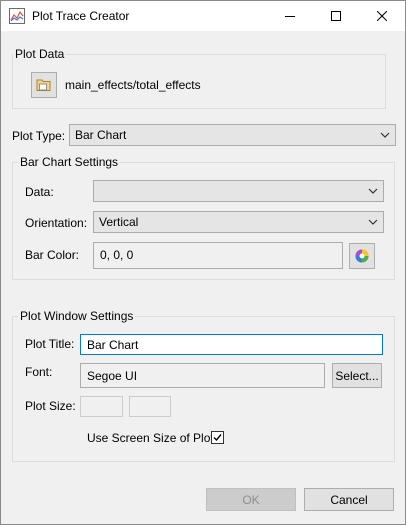 This screenshot has height=525, width=406. Describe the element at coordinates (77, 316) in the screenshot. I see `plot-window-settings-label: Plot Window Settings` at that location.